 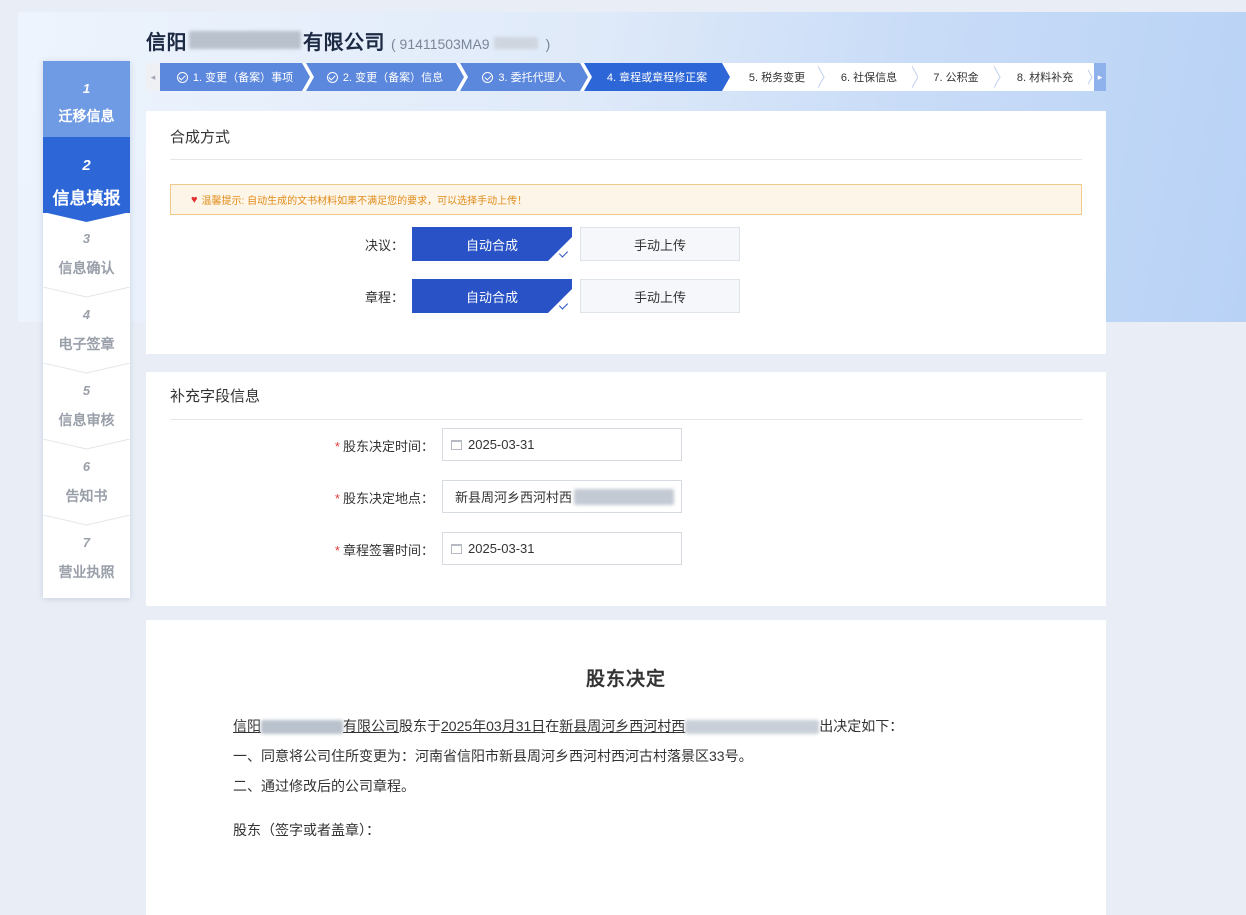 I want to click on tab-social-security: 6. 社保信息, so click(x=869, y=77).